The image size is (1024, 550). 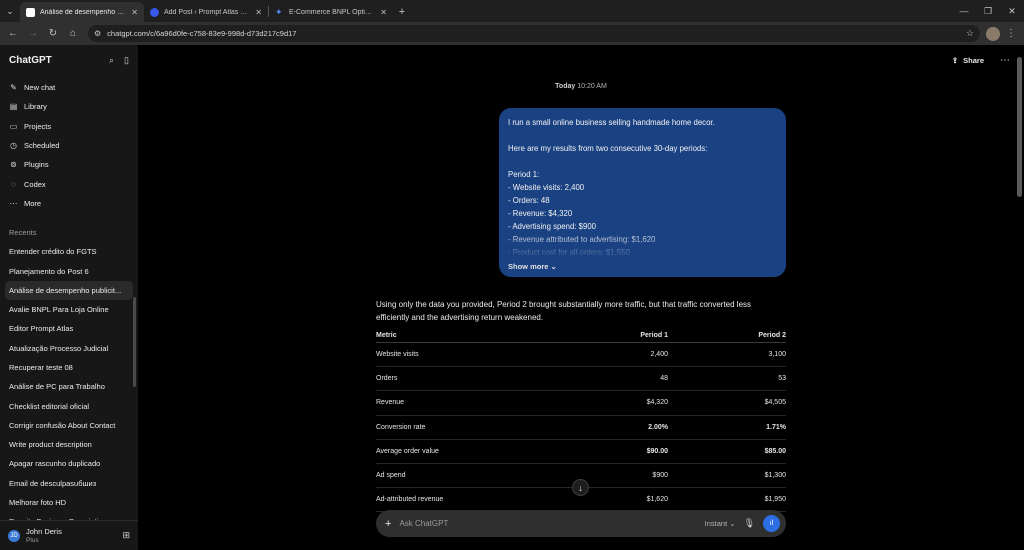 I want to click on site-info-icon: ⚙, so click(x=97, y=33).